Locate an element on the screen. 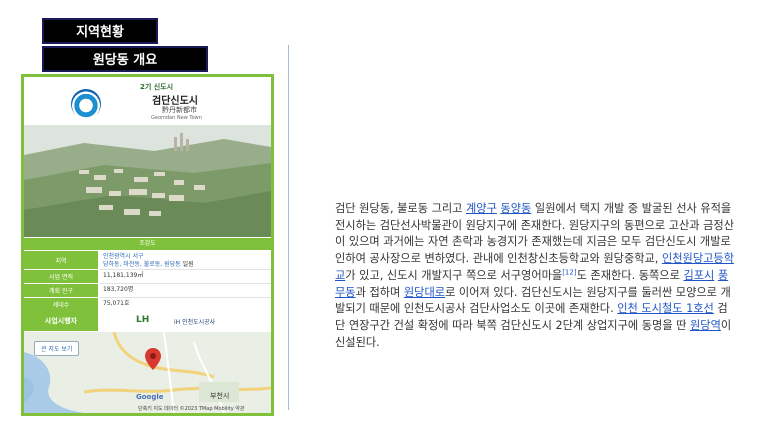 This screenshot has width=760, height=428. operator-row: 사업시행자 LH iH 인천도시공사 is located at coordinates (147, 321).